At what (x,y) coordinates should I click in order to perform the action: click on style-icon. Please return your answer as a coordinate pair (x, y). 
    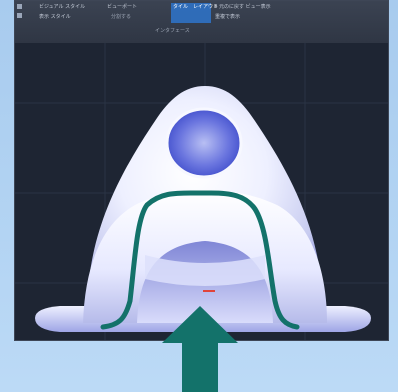
    Looking at the image, I should click on (19, 15).